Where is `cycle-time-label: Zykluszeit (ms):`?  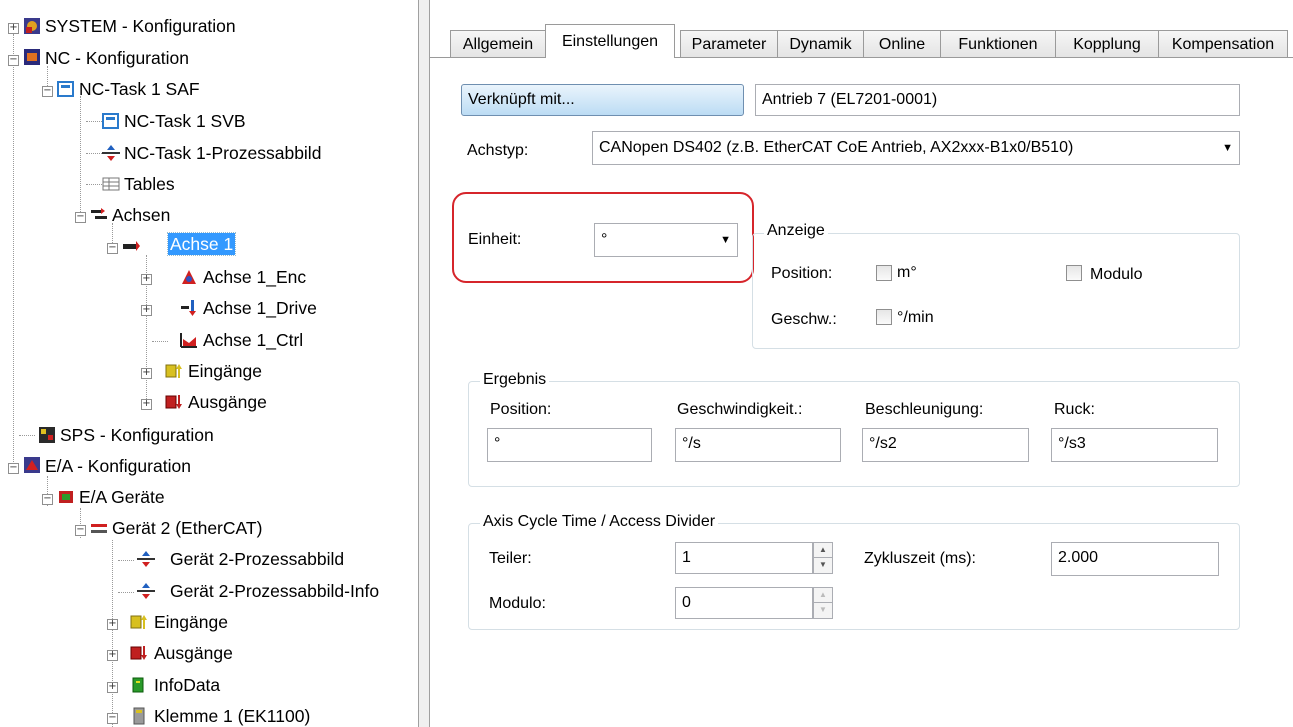 cycle-time-label: Zykluszeit (ms): is located at coordinates (920, 558).